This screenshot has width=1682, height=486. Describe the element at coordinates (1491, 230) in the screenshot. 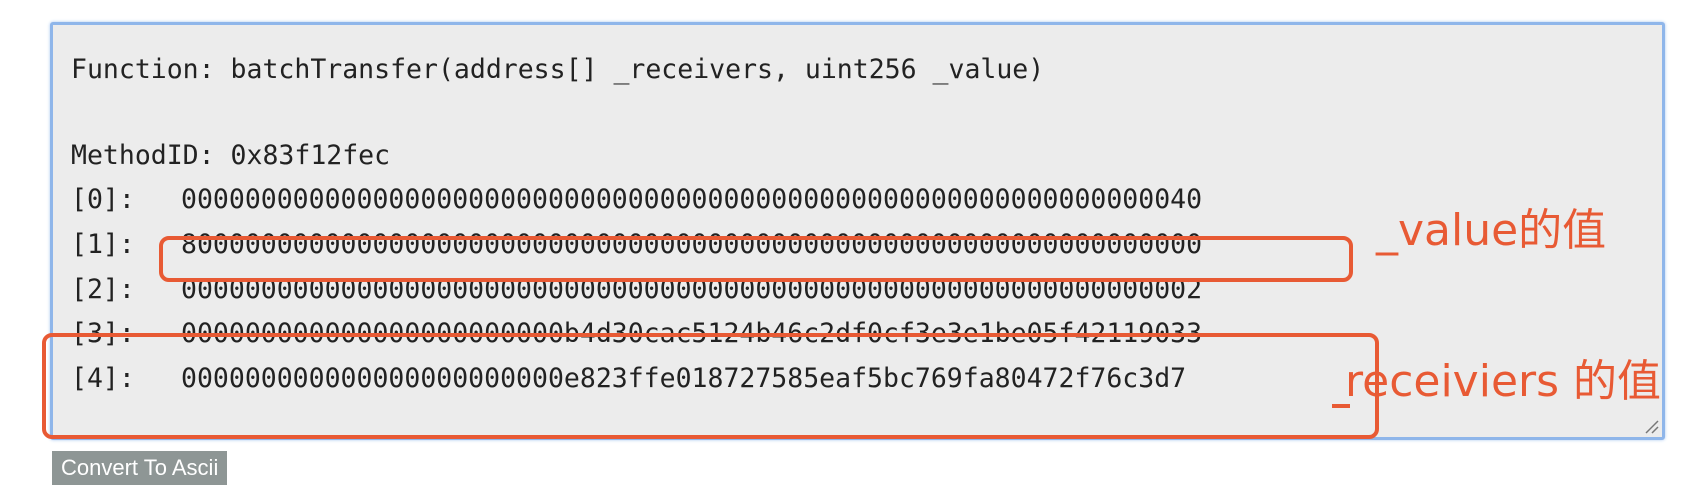

I see `value-annotation-label: _value的值` at that location.